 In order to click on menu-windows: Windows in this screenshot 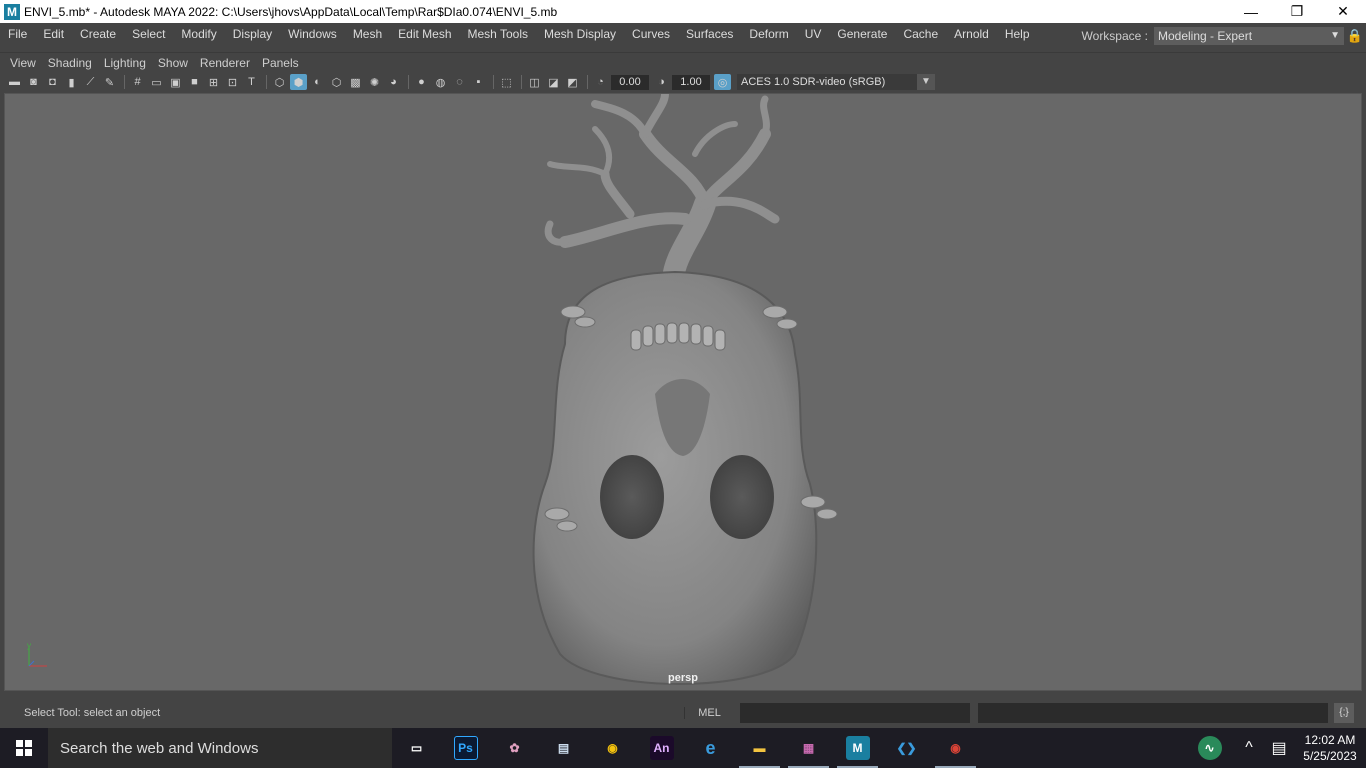, I will do `click(312, 34)`.